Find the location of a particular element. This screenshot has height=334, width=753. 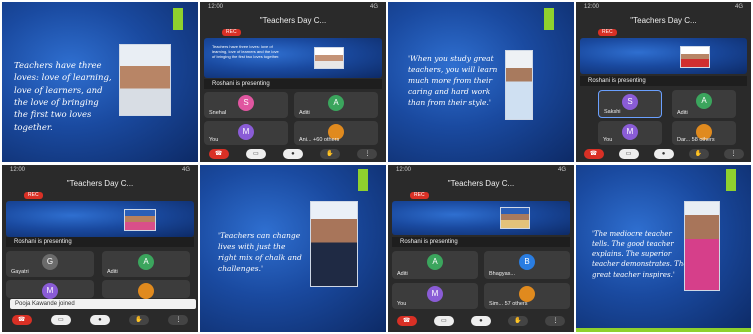

participant-tile: Sim... 57 others is located at coordinates (527, 296).